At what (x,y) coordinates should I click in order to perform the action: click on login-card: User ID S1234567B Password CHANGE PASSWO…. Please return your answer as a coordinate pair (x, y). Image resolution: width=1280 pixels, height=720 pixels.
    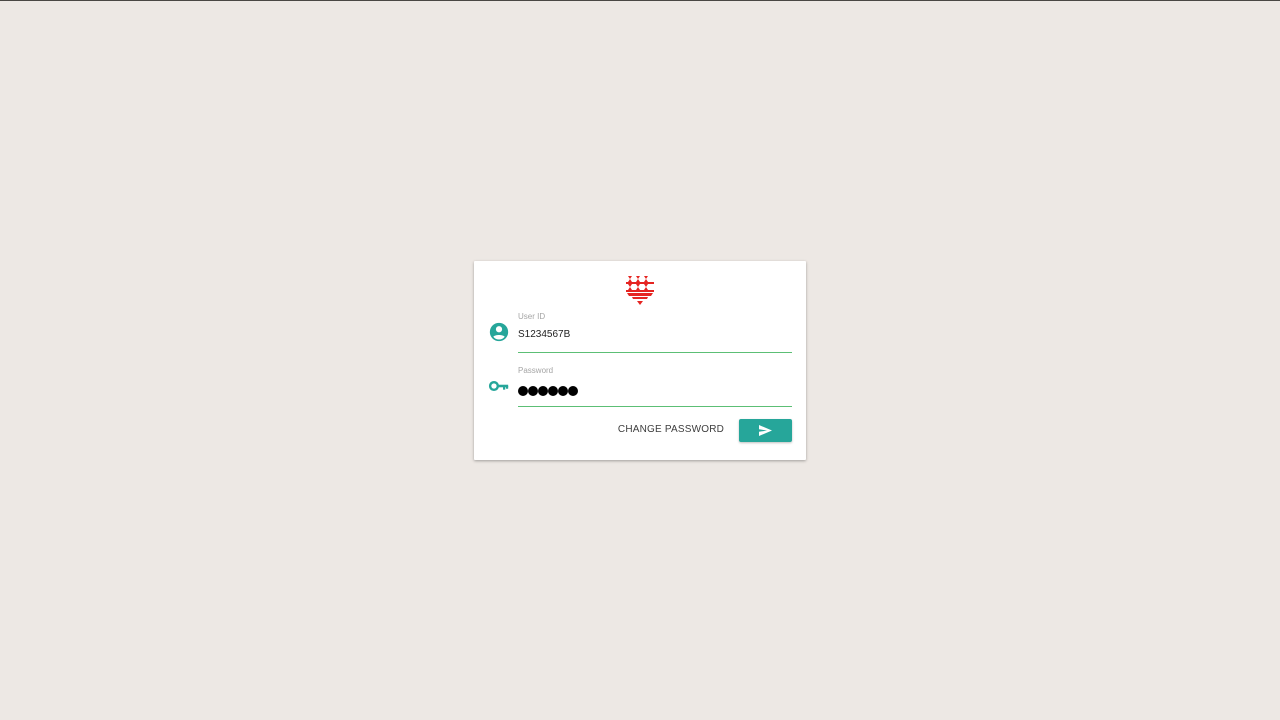
    Looking at the image, I should click on (640, 360).